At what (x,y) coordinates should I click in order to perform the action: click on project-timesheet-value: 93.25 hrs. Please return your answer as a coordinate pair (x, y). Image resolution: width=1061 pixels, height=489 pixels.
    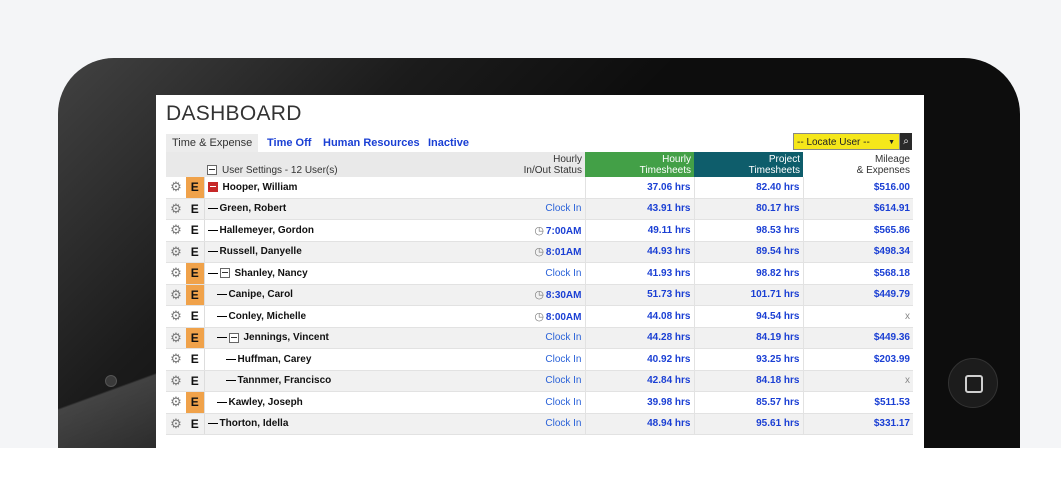
    Looking at the image, I should click on (748, 359).